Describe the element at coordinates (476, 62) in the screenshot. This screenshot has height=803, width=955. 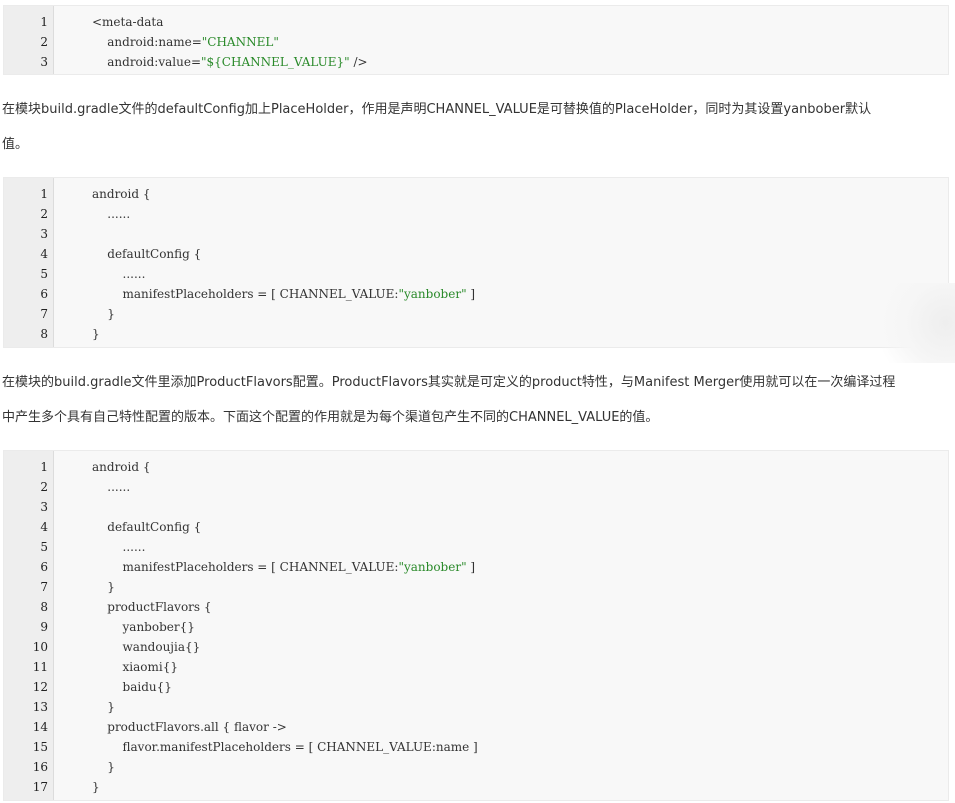
I see `code-line: 3 android:value="${CHANNEL_VALUE}" />` at that location.